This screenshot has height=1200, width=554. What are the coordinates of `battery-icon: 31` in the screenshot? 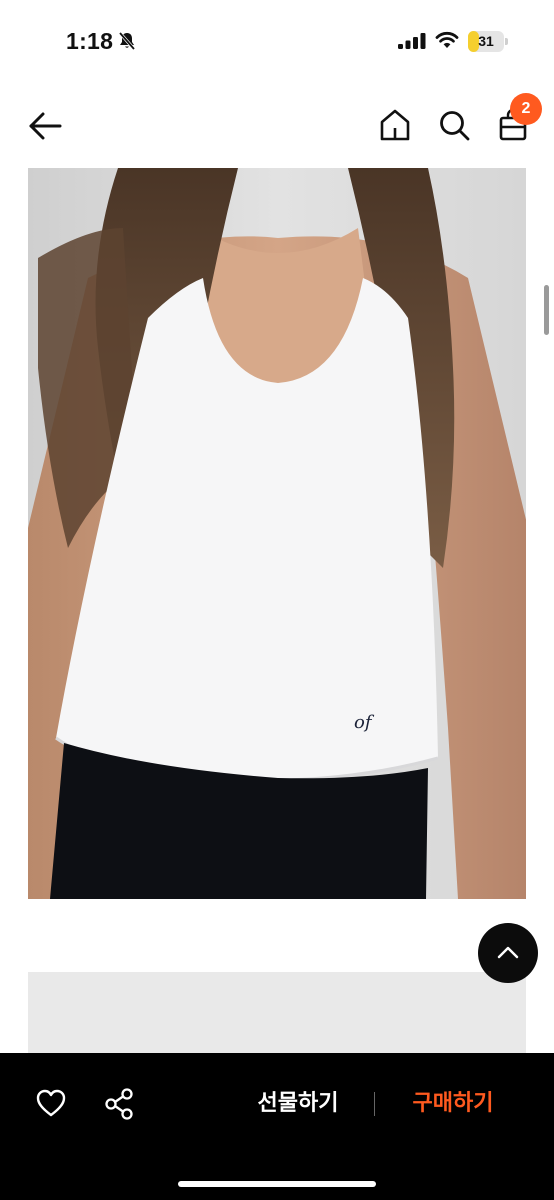 It's located at (488, 41).